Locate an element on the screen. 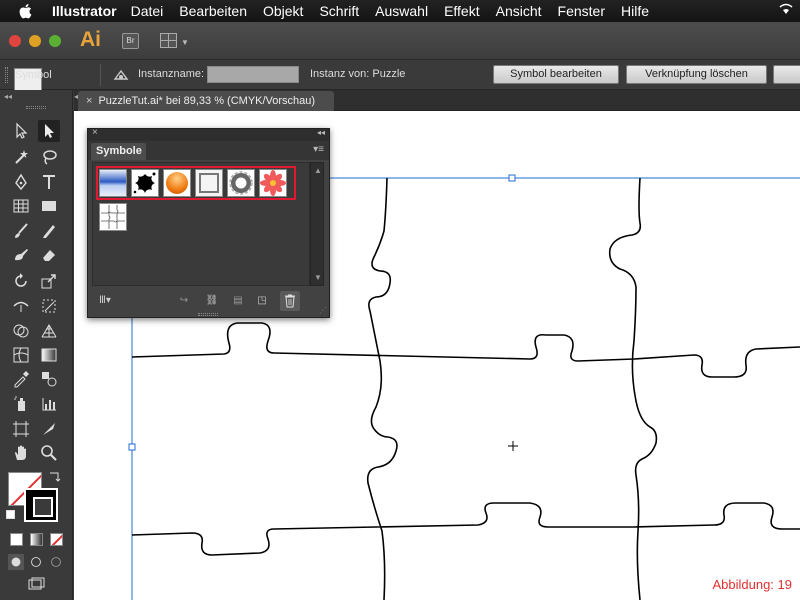 The image size is (800, 600). panel-tab-row: Symbole ▾≡ is located at coordinates (208, 150).